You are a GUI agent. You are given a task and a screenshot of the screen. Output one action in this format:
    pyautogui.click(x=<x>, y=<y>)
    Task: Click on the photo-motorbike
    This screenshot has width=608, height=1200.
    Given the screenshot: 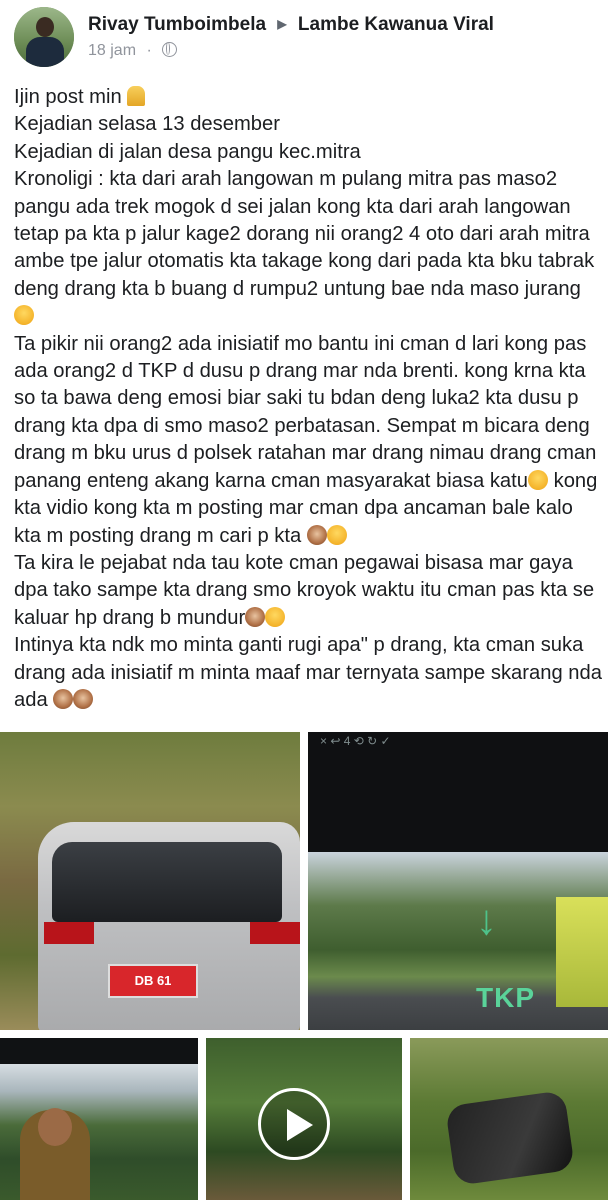 What is the action you would take?
    pyautogui.click(x=509, y=1119)
    